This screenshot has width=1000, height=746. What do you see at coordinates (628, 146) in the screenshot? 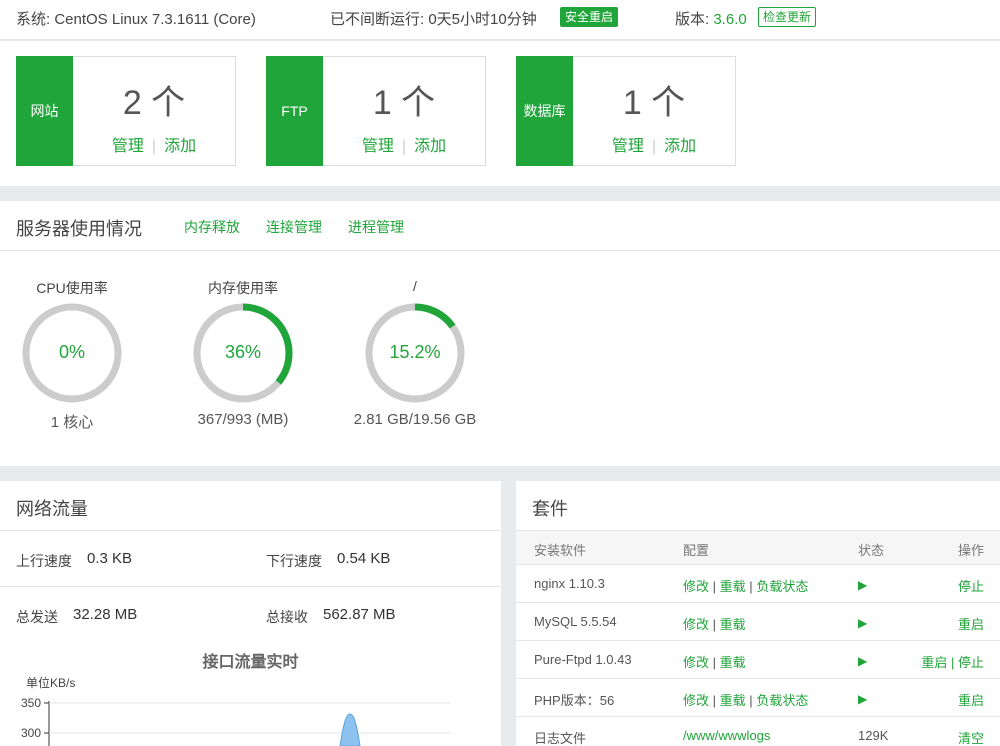
I see `database-manage-link: 管理` at bounding box center [628, 146].